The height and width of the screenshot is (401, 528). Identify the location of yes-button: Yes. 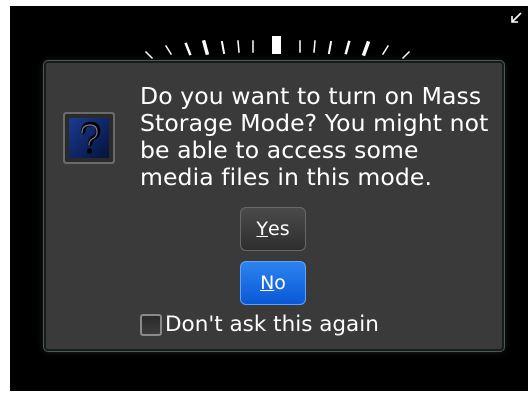
(273, 229).